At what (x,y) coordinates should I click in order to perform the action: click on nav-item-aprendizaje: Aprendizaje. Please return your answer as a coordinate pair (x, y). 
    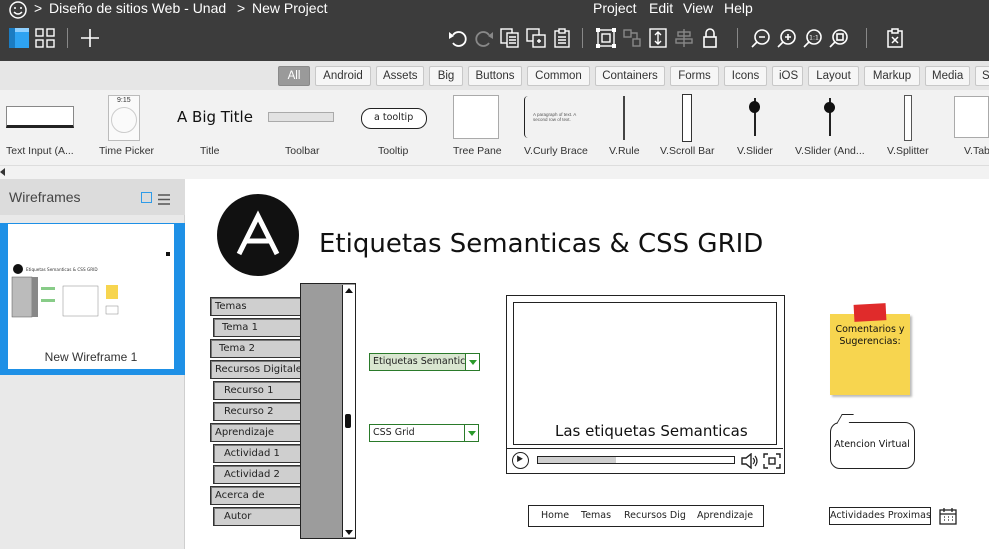
    Looking at the image, I should click on (256, 432).